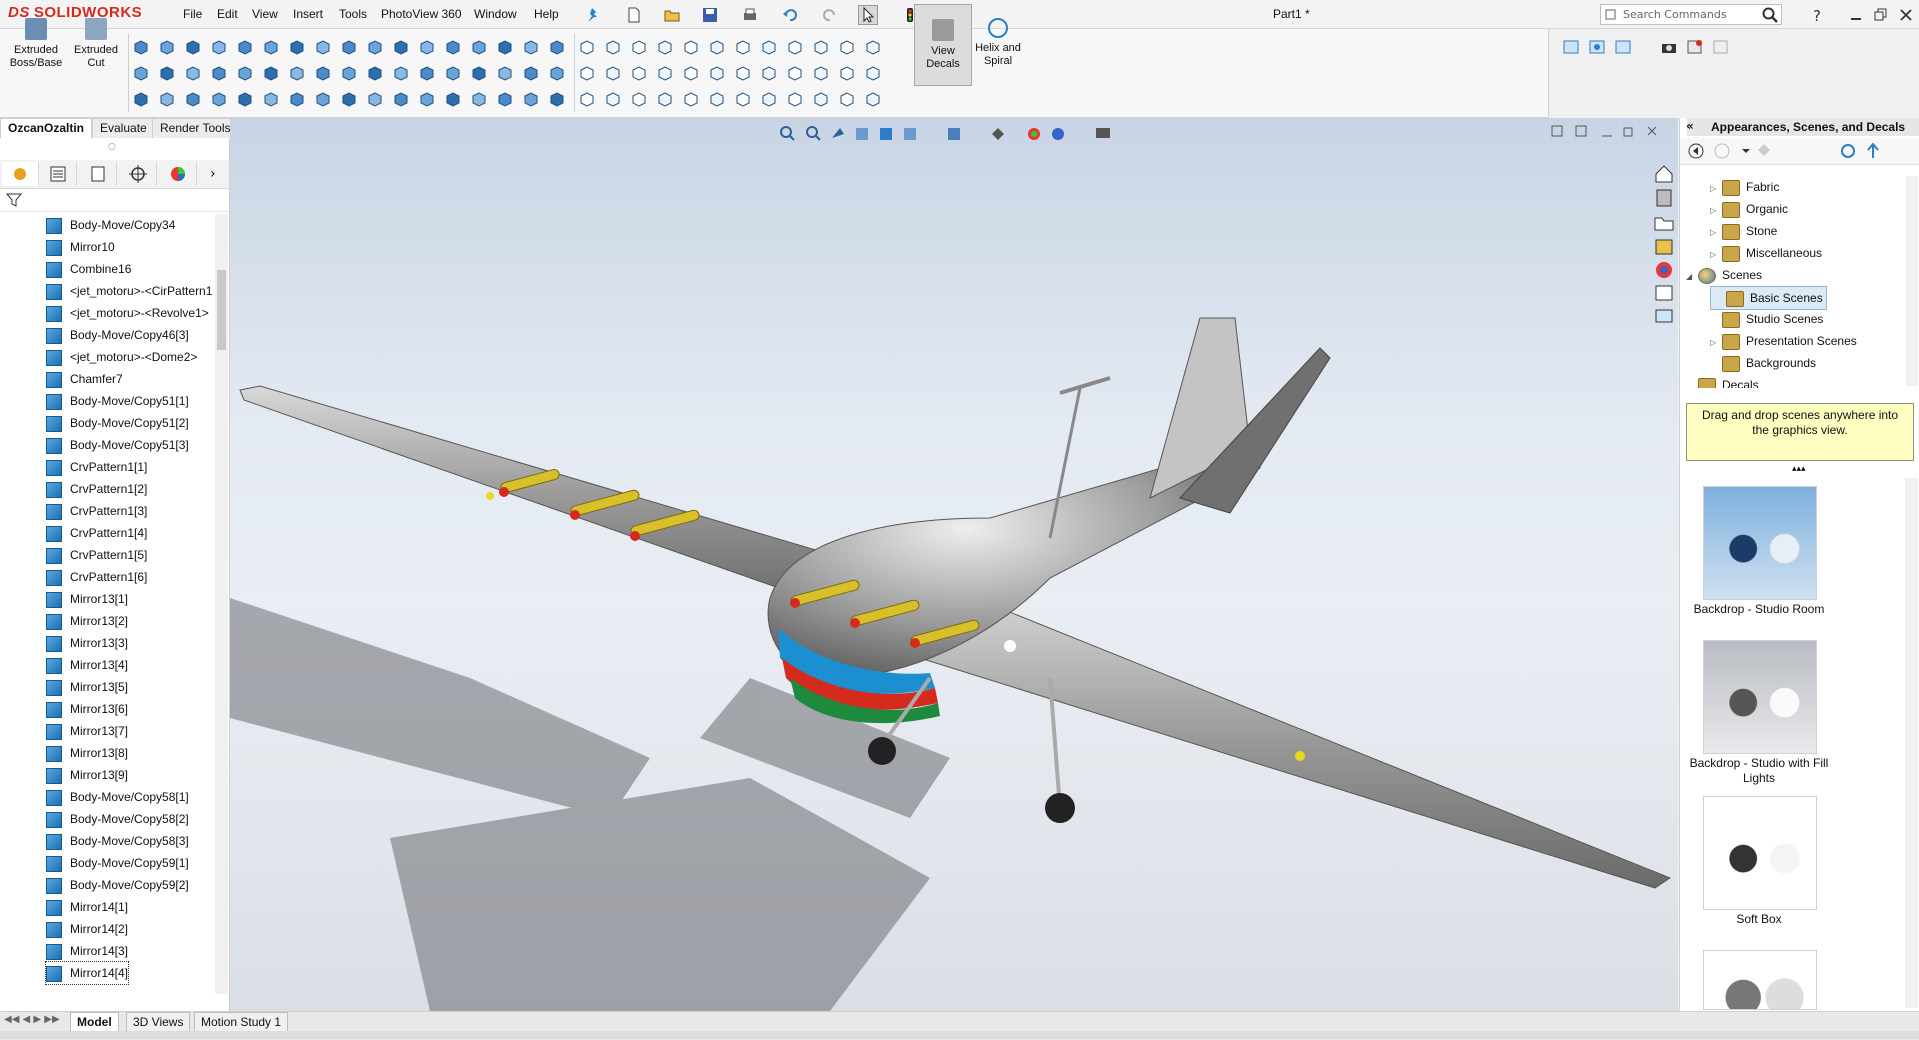  Describe the element at coordinates (1746, 151) in the screenshot. I see `dropdown-icon` at that location.